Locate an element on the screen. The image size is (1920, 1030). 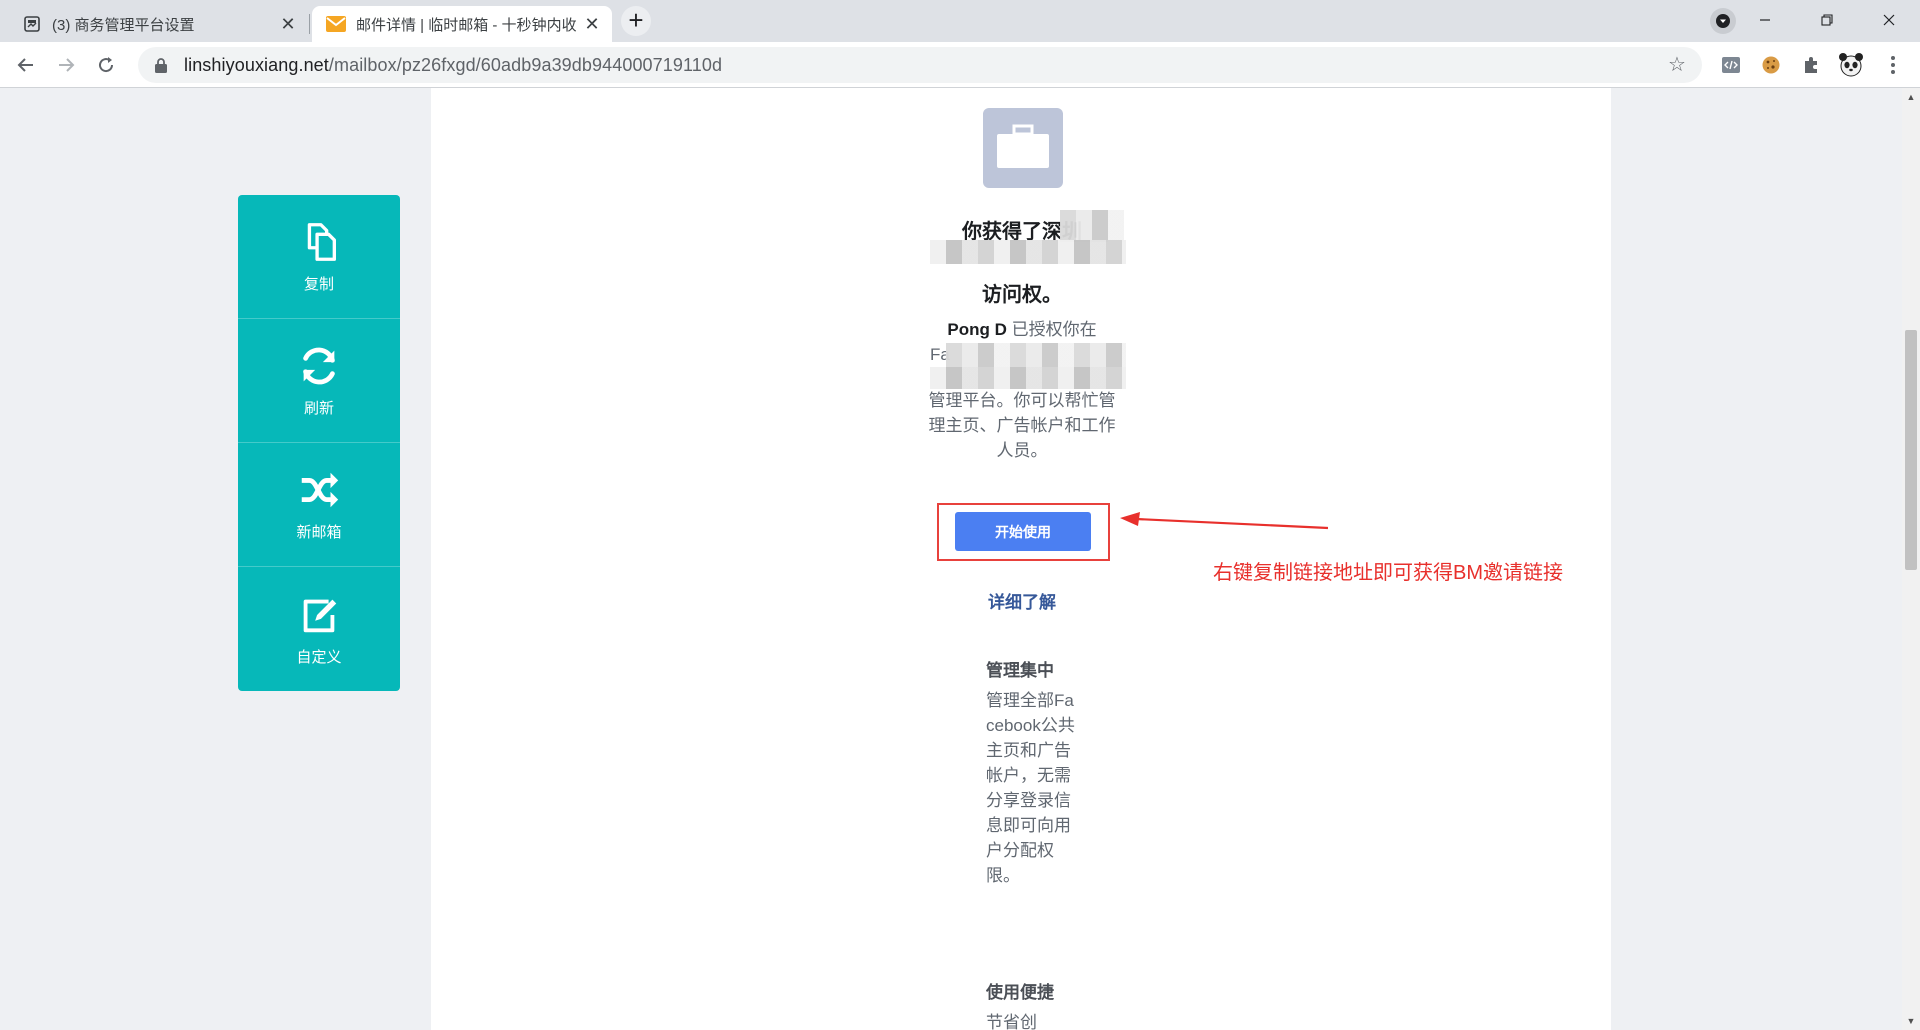
more-menu-icon is located at coordinates (1893, 65).